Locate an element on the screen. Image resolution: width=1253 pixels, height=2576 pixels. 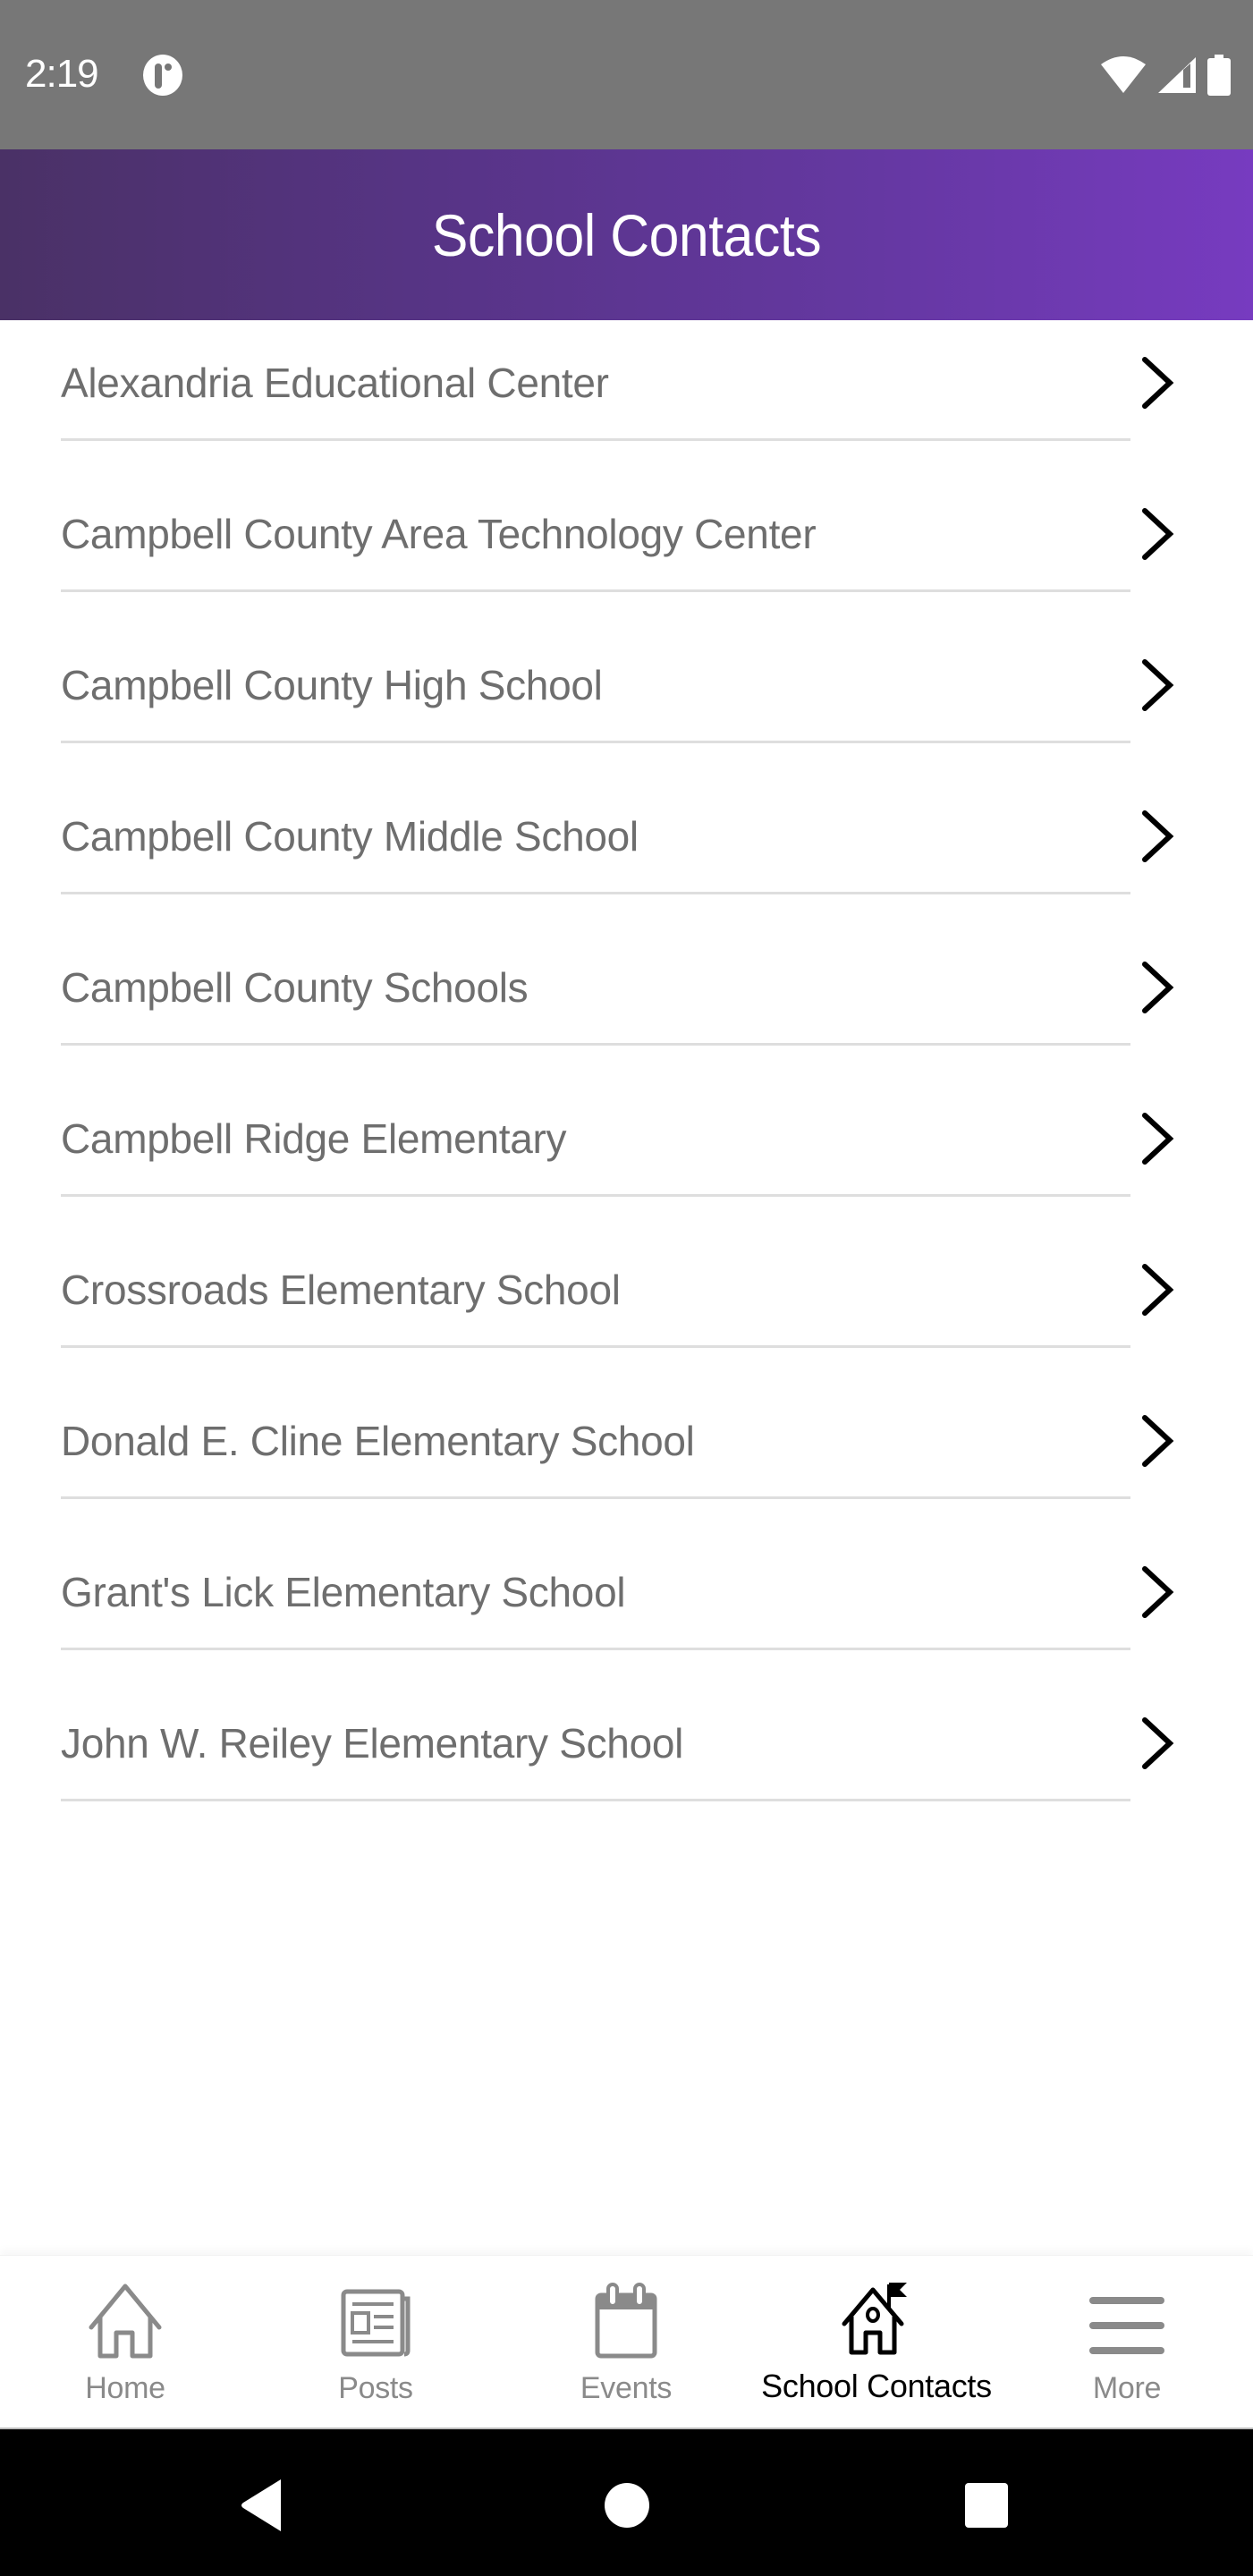
nav-tab-home: Home is located at coordinates (125, 2342).